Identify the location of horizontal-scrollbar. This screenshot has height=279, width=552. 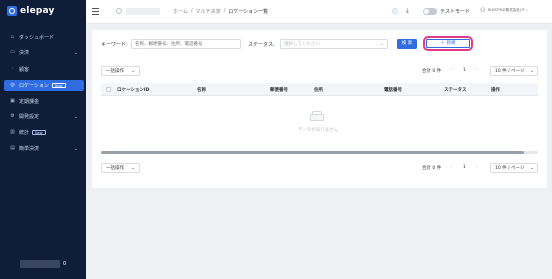
(319, 152).